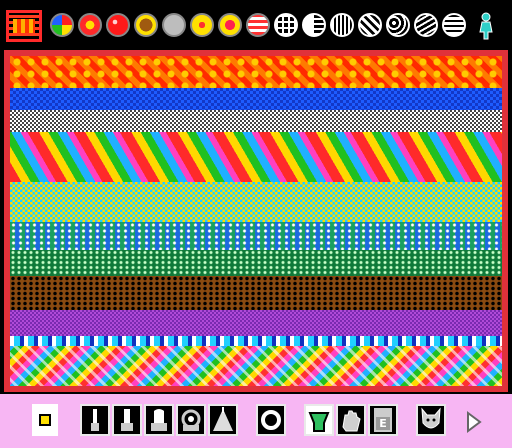  I want to click on eraser-button: E, so click(383, 420).